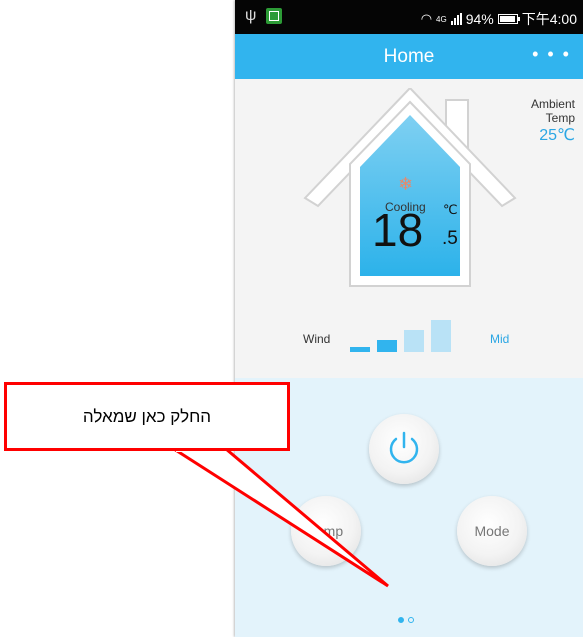 Image resolution: width=583 pixels, height=637 pixels. Describe the element at coordinates (278, 517) in the screenshot. I see `callout-tail` at that location.